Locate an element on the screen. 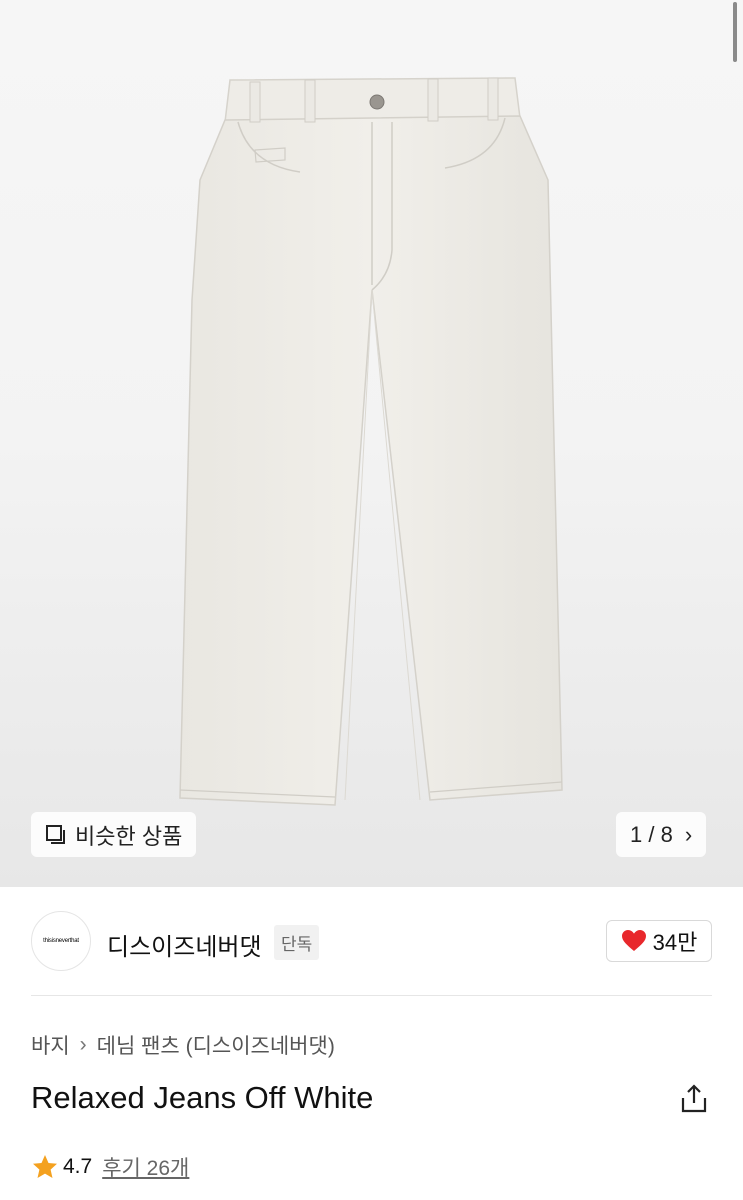 Image resolution: width=743 pixels, height=1200 pixels. breadcrumb-item-subcategory: 데님 팬츠 (디스이즈네버댓) is located at coordinates (216, 1045).